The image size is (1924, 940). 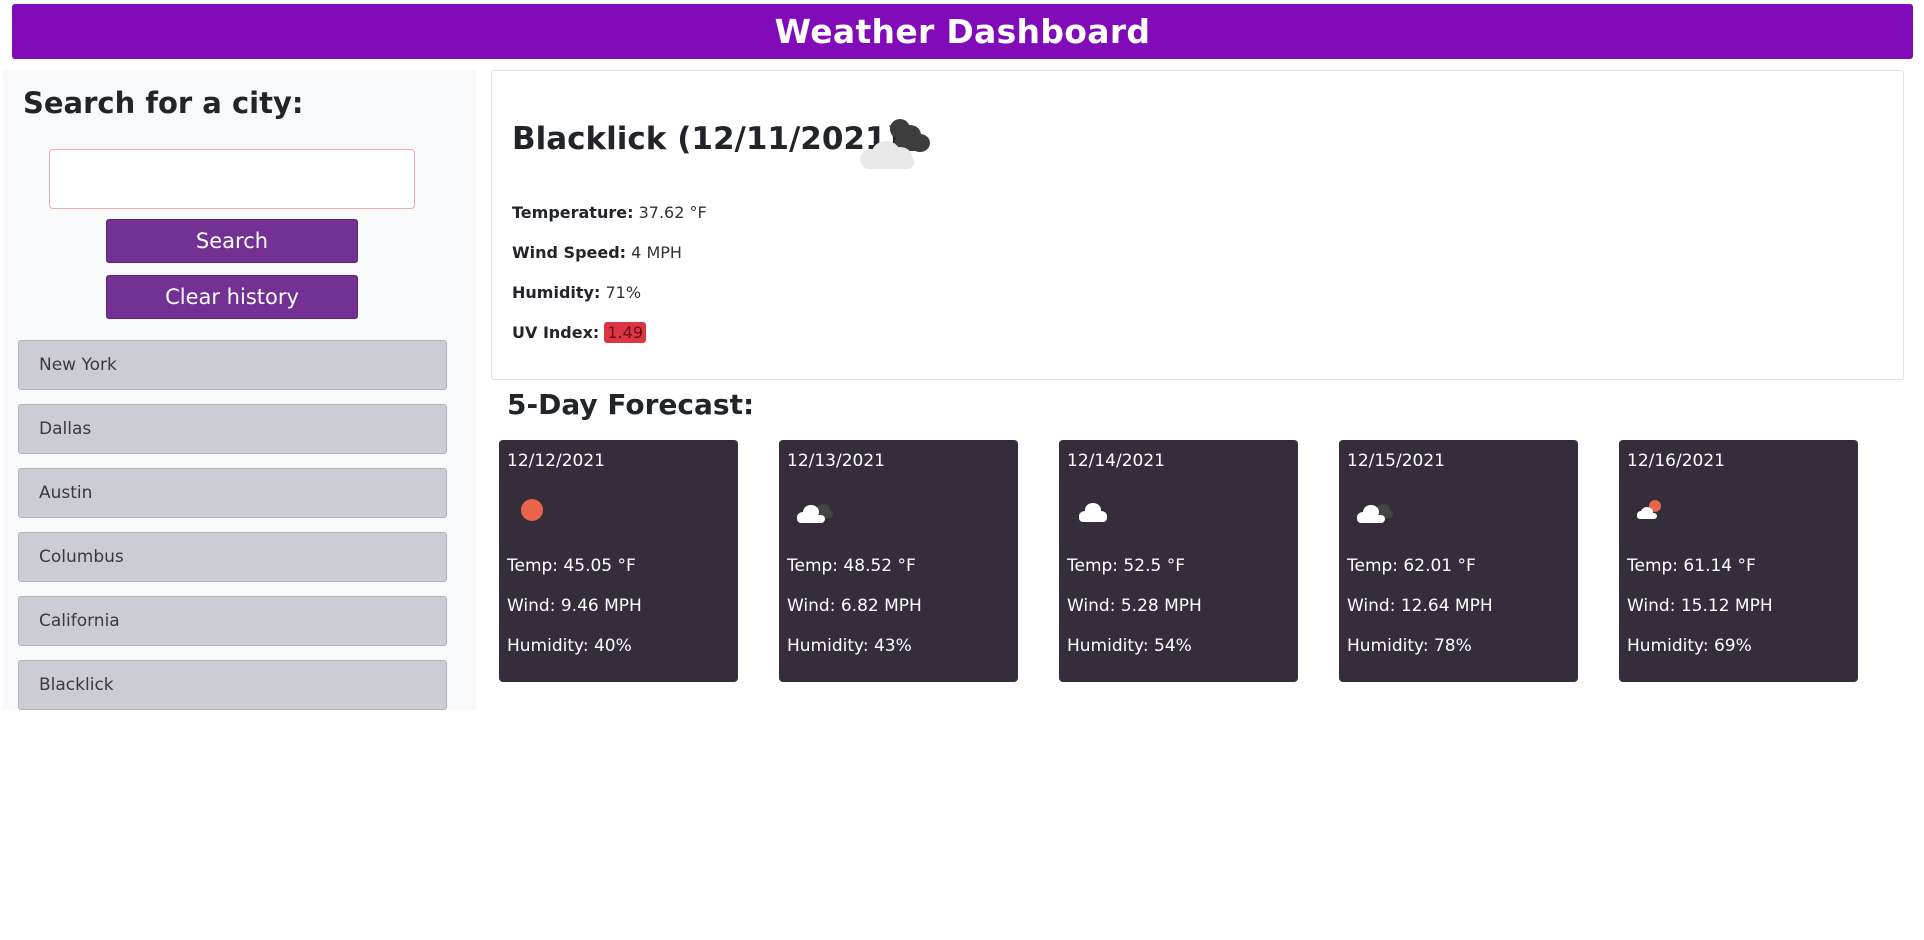 I want to click on current-humidity: Humidity: 71%, so click(x=576, y=292).